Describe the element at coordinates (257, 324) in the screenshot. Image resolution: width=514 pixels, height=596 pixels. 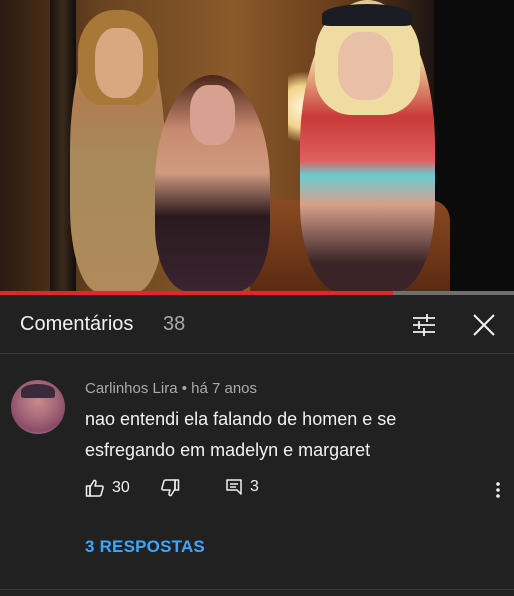
I see `comments-header: Comentários 38` at that location.